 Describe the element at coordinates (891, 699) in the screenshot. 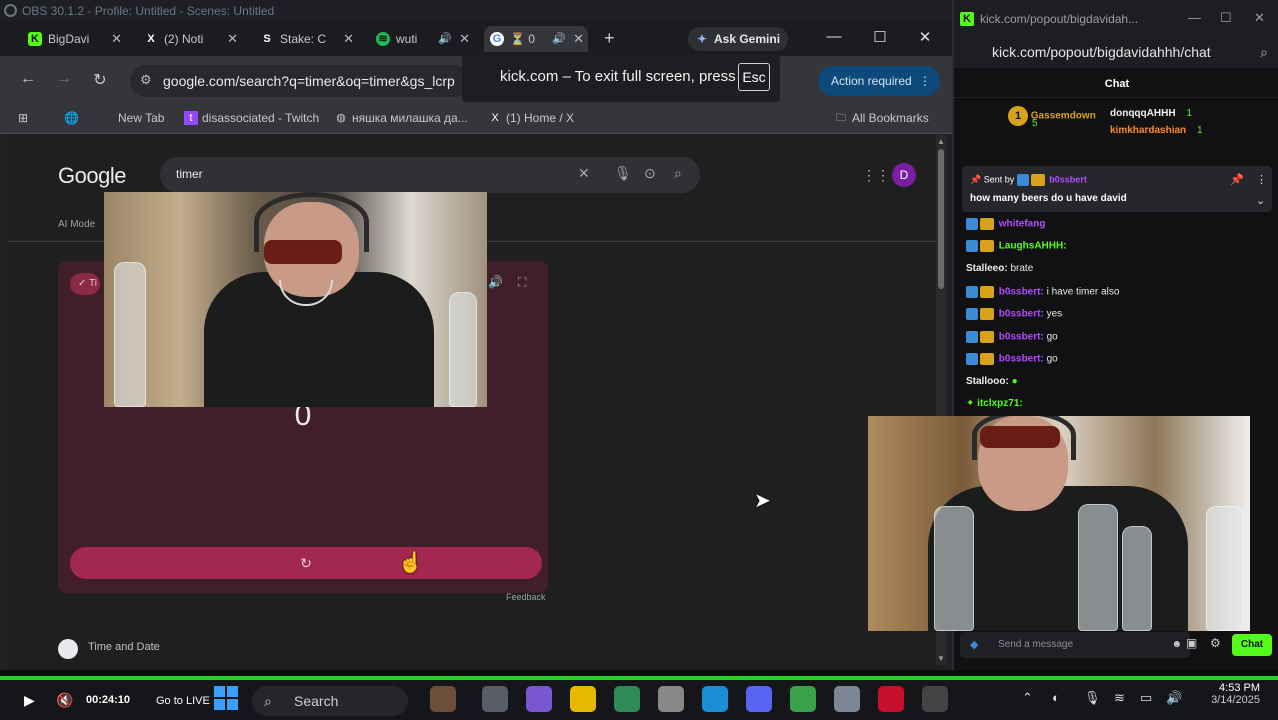

I see `opera-icon` at that location.